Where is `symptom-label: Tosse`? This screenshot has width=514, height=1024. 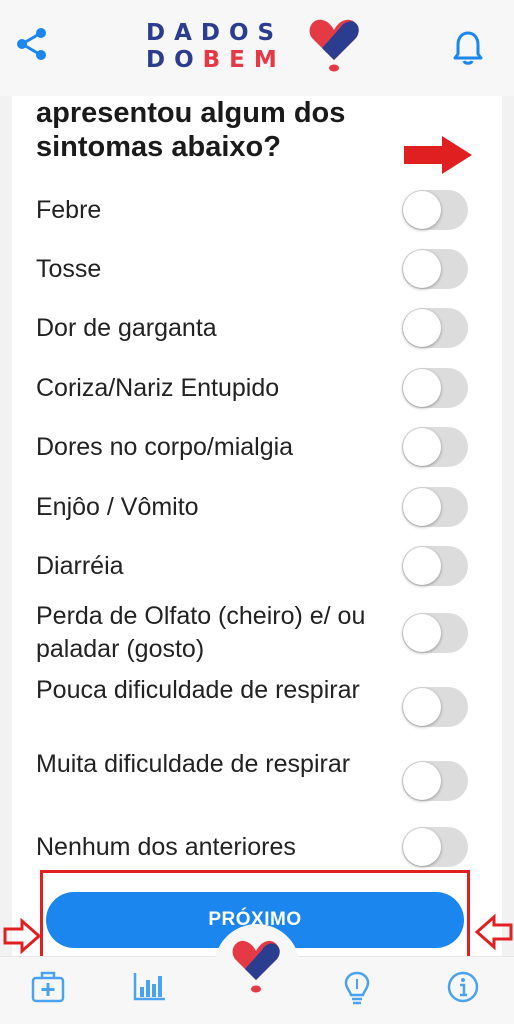
symptom-label: Tosse is located at coordinates (69, 269).